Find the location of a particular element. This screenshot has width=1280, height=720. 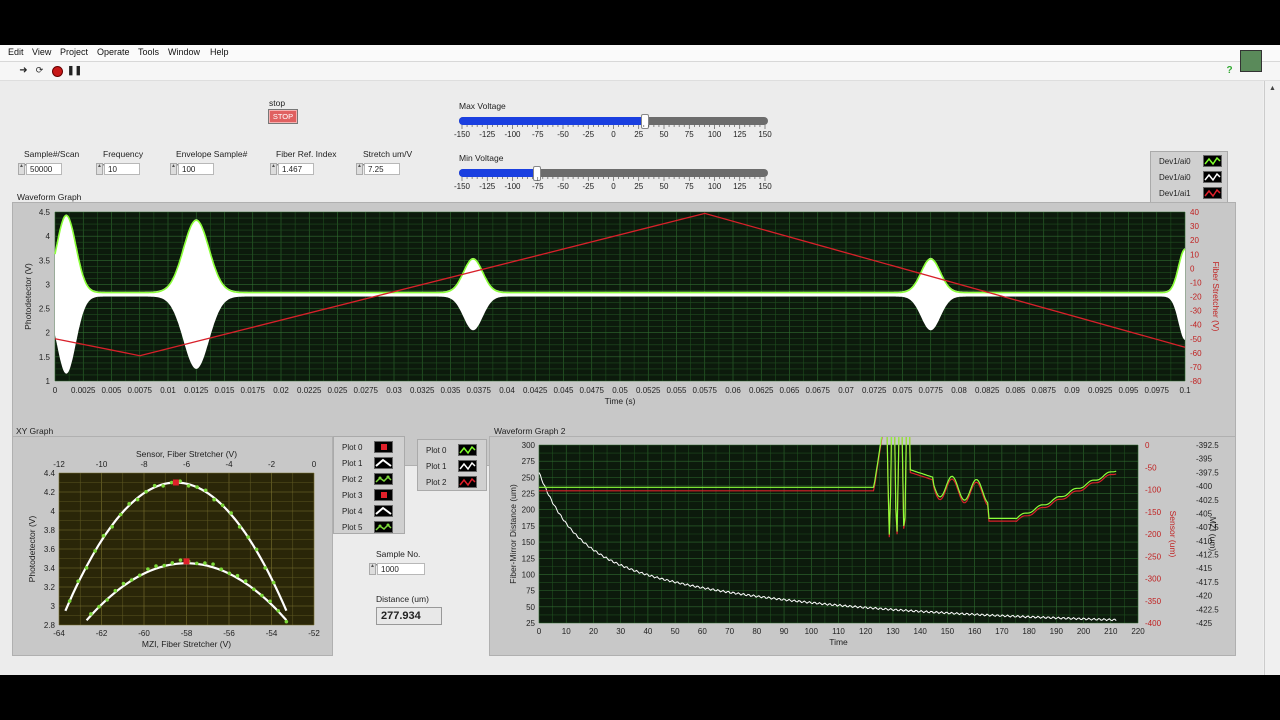

xy-top-label: Sensor, Fiber Stretcher (V) is located at coordinates (186, 454).